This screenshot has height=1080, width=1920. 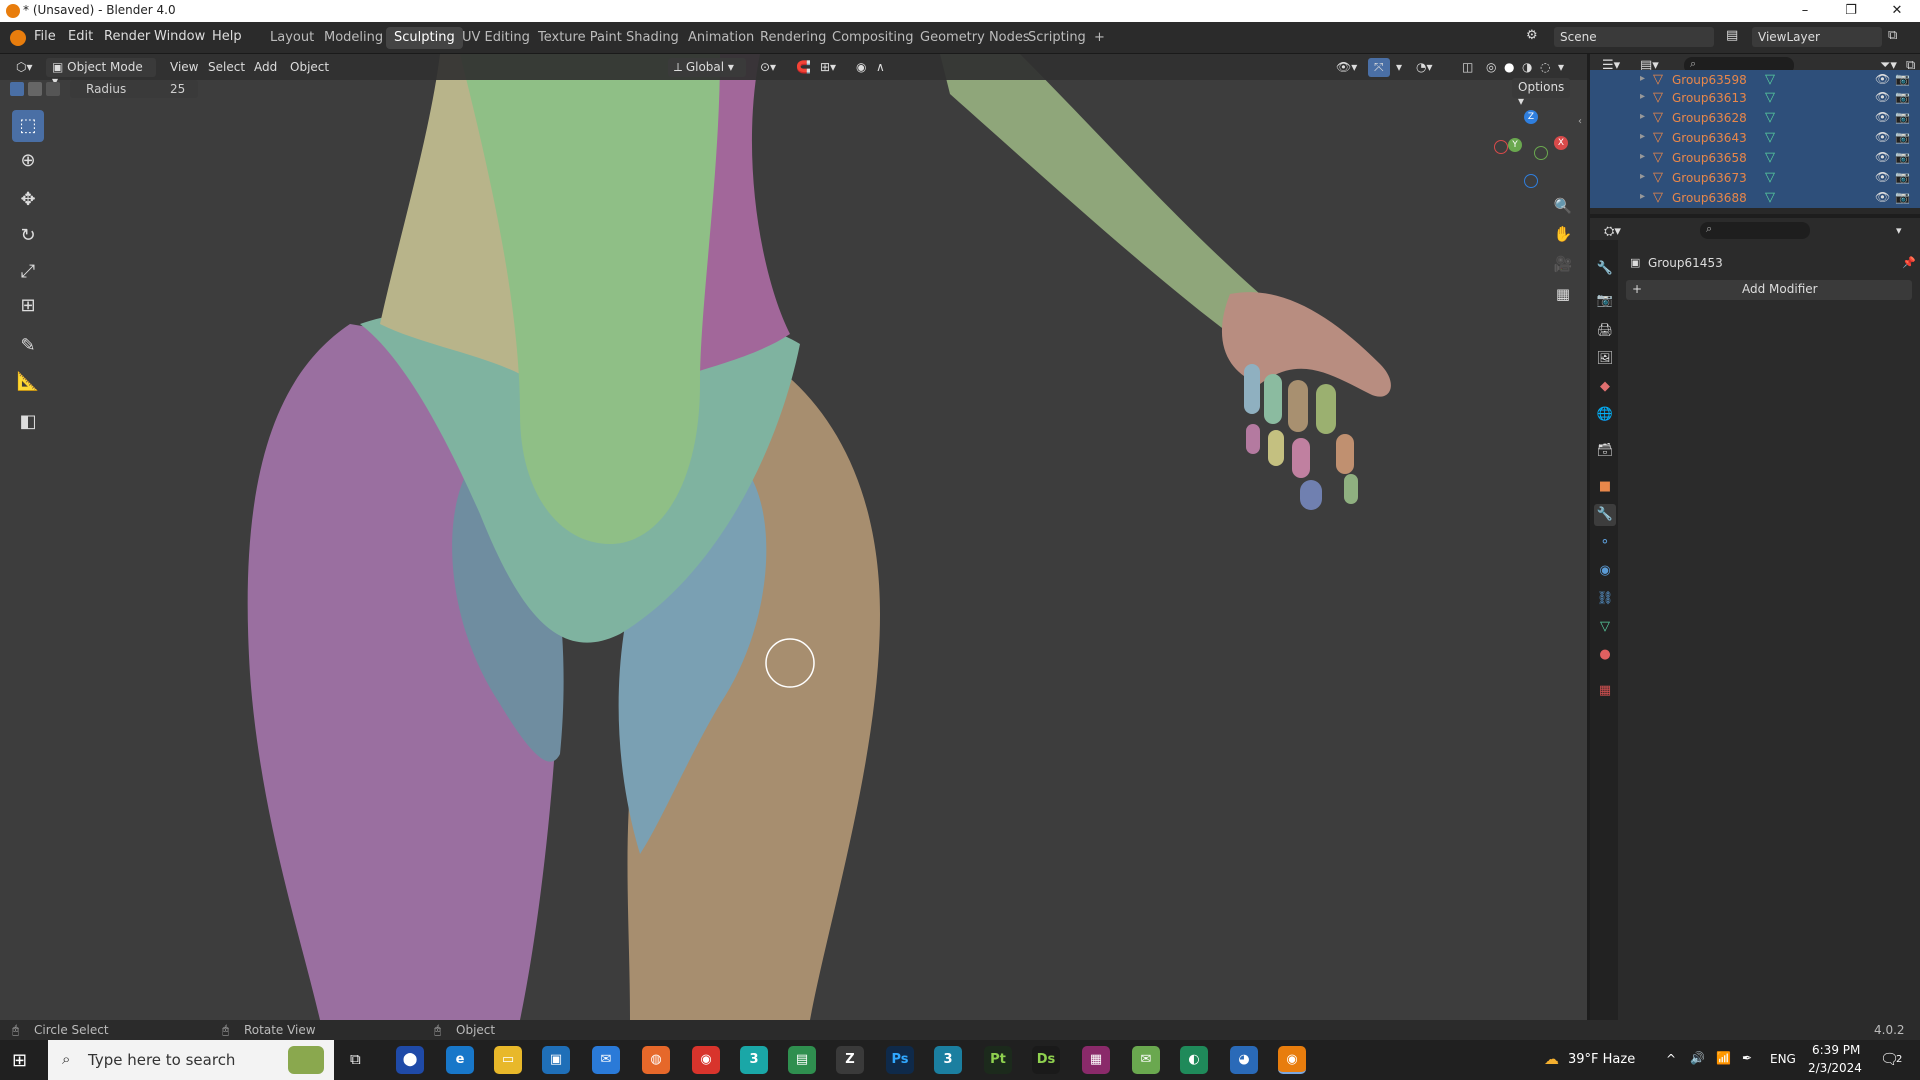 What do you see at coordinates (1399, 67) in the screenshot?
I see `gizmo-dropdown-icon: ▾` at bounding box center [1399, 67].